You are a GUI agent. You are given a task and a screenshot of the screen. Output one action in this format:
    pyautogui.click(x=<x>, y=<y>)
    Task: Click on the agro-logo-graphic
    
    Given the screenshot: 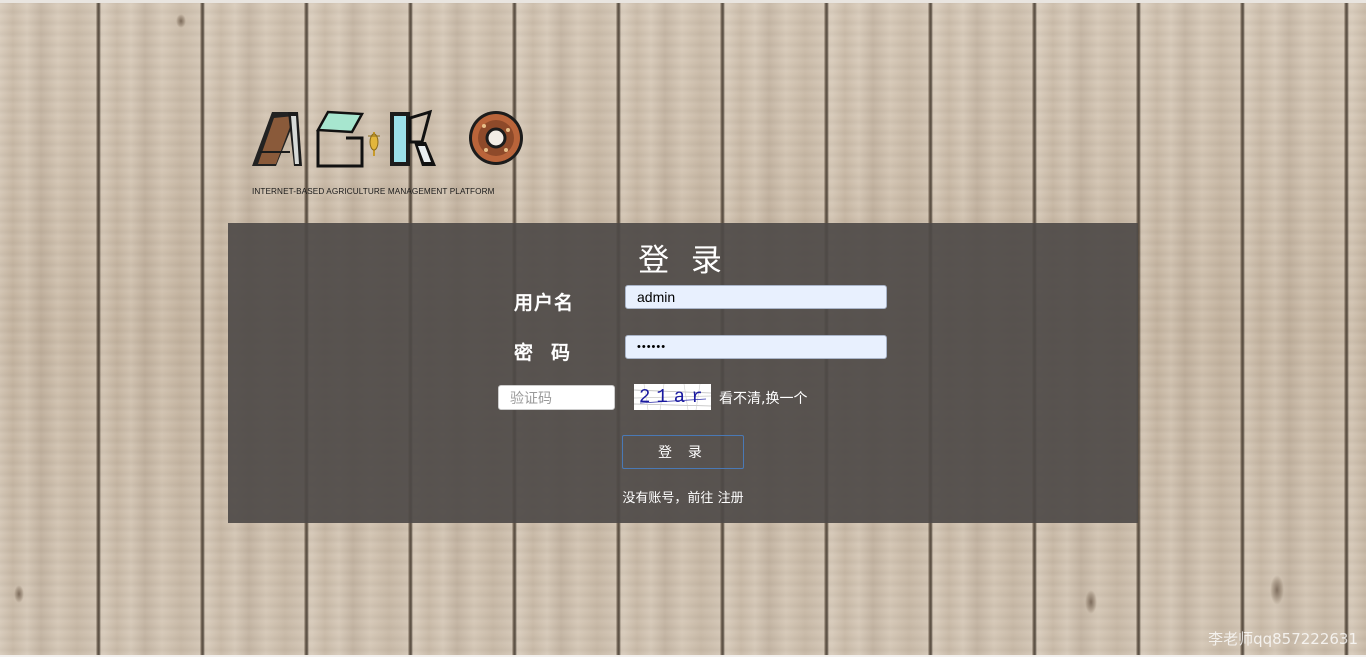 What is the action you would take?
    pyautogui.click(x=387, y=138)
    